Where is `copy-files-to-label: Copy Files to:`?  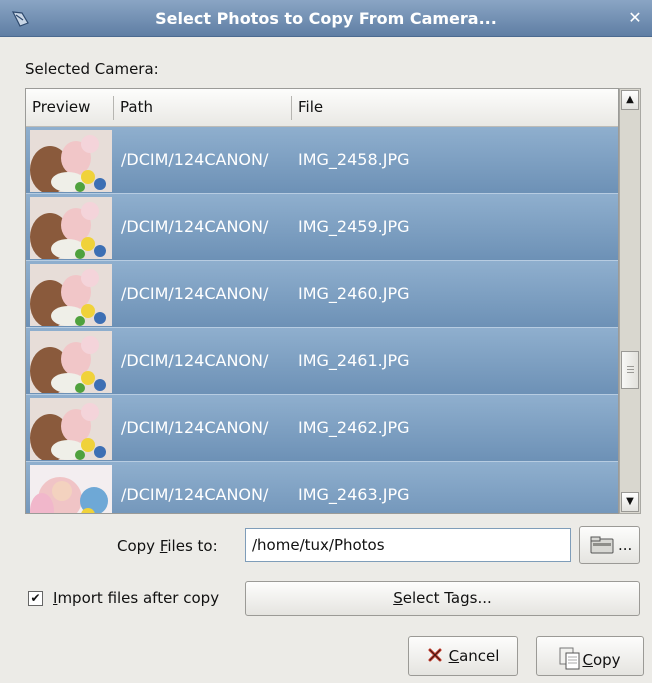
copy-files-to-label: Copy Files to: is located at coordinates (167, 546).